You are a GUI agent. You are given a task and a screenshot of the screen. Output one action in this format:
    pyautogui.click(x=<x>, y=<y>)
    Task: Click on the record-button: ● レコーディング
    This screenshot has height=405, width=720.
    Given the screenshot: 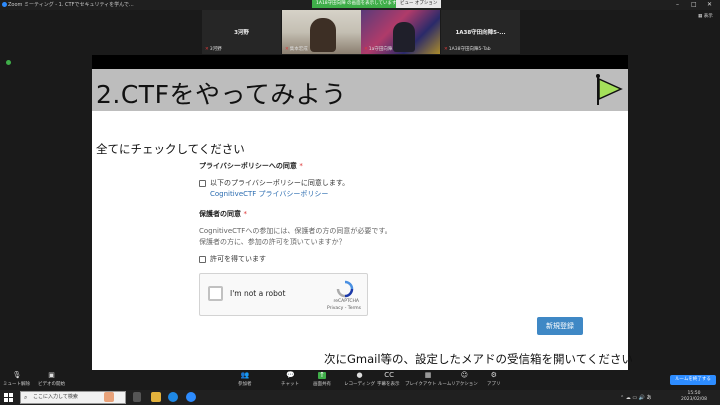 What is the action you would take?
    pyautogui.click(x=359, y=379)
    